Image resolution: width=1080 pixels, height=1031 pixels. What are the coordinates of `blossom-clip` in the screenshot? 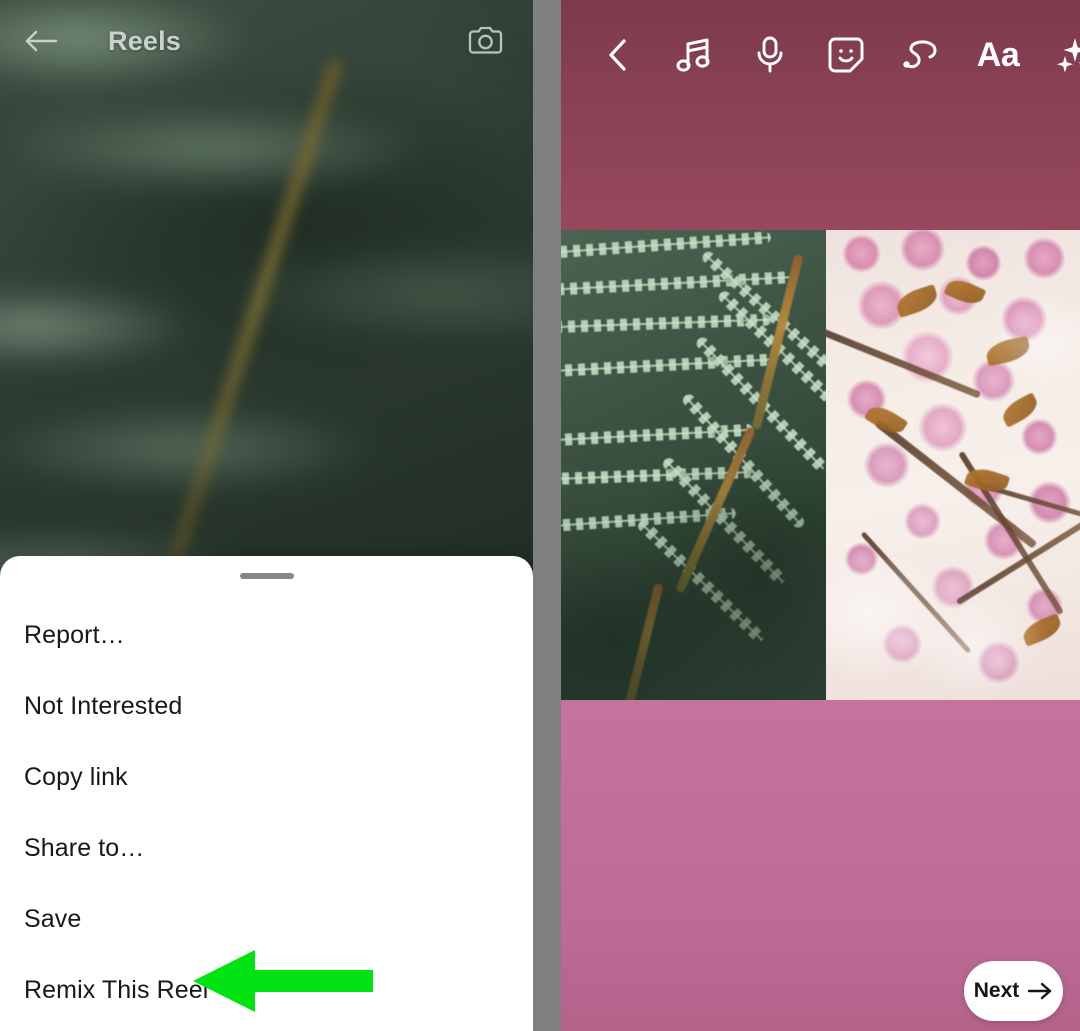 It's located at (953, 465).